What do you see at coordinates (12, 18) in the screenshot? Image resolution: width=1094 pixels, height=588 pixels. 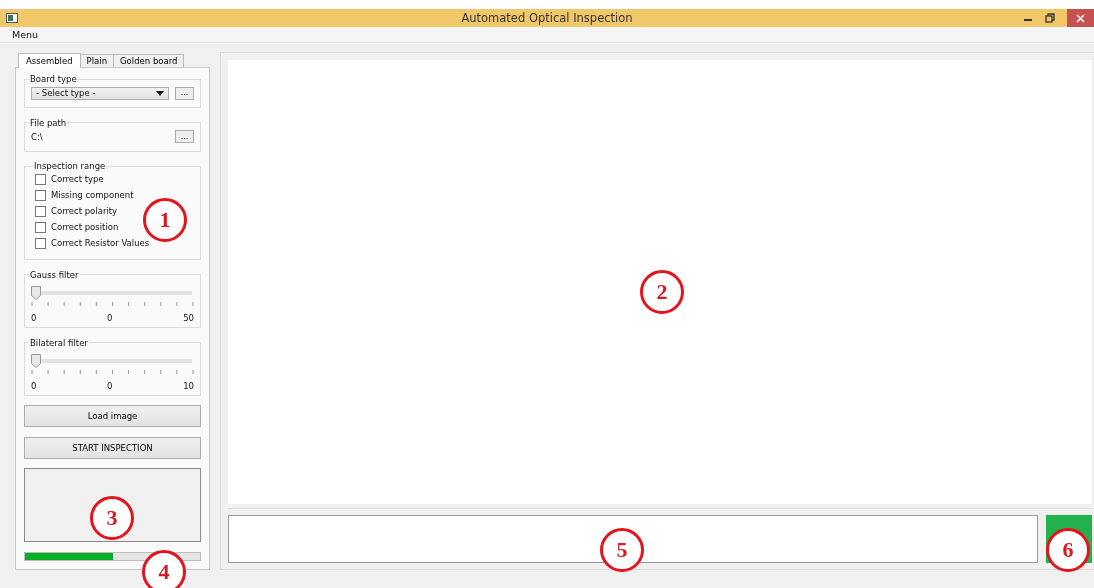 I see `app-icon` at bounding box center [12, 18].